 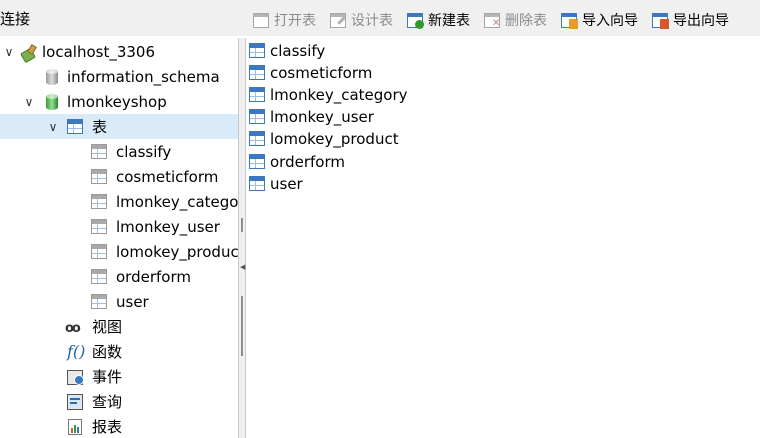 I want to click on table-label: lomokey_product, so click(x=177, y=251).